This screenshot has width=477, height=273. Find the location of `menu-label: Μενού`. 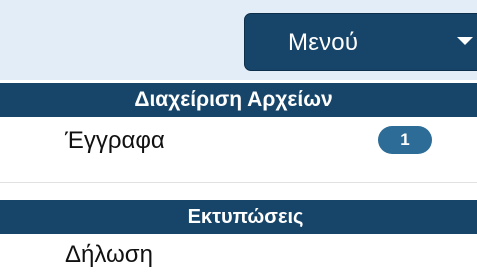

menu-label: Μενού is located at coordinates (323, 42).